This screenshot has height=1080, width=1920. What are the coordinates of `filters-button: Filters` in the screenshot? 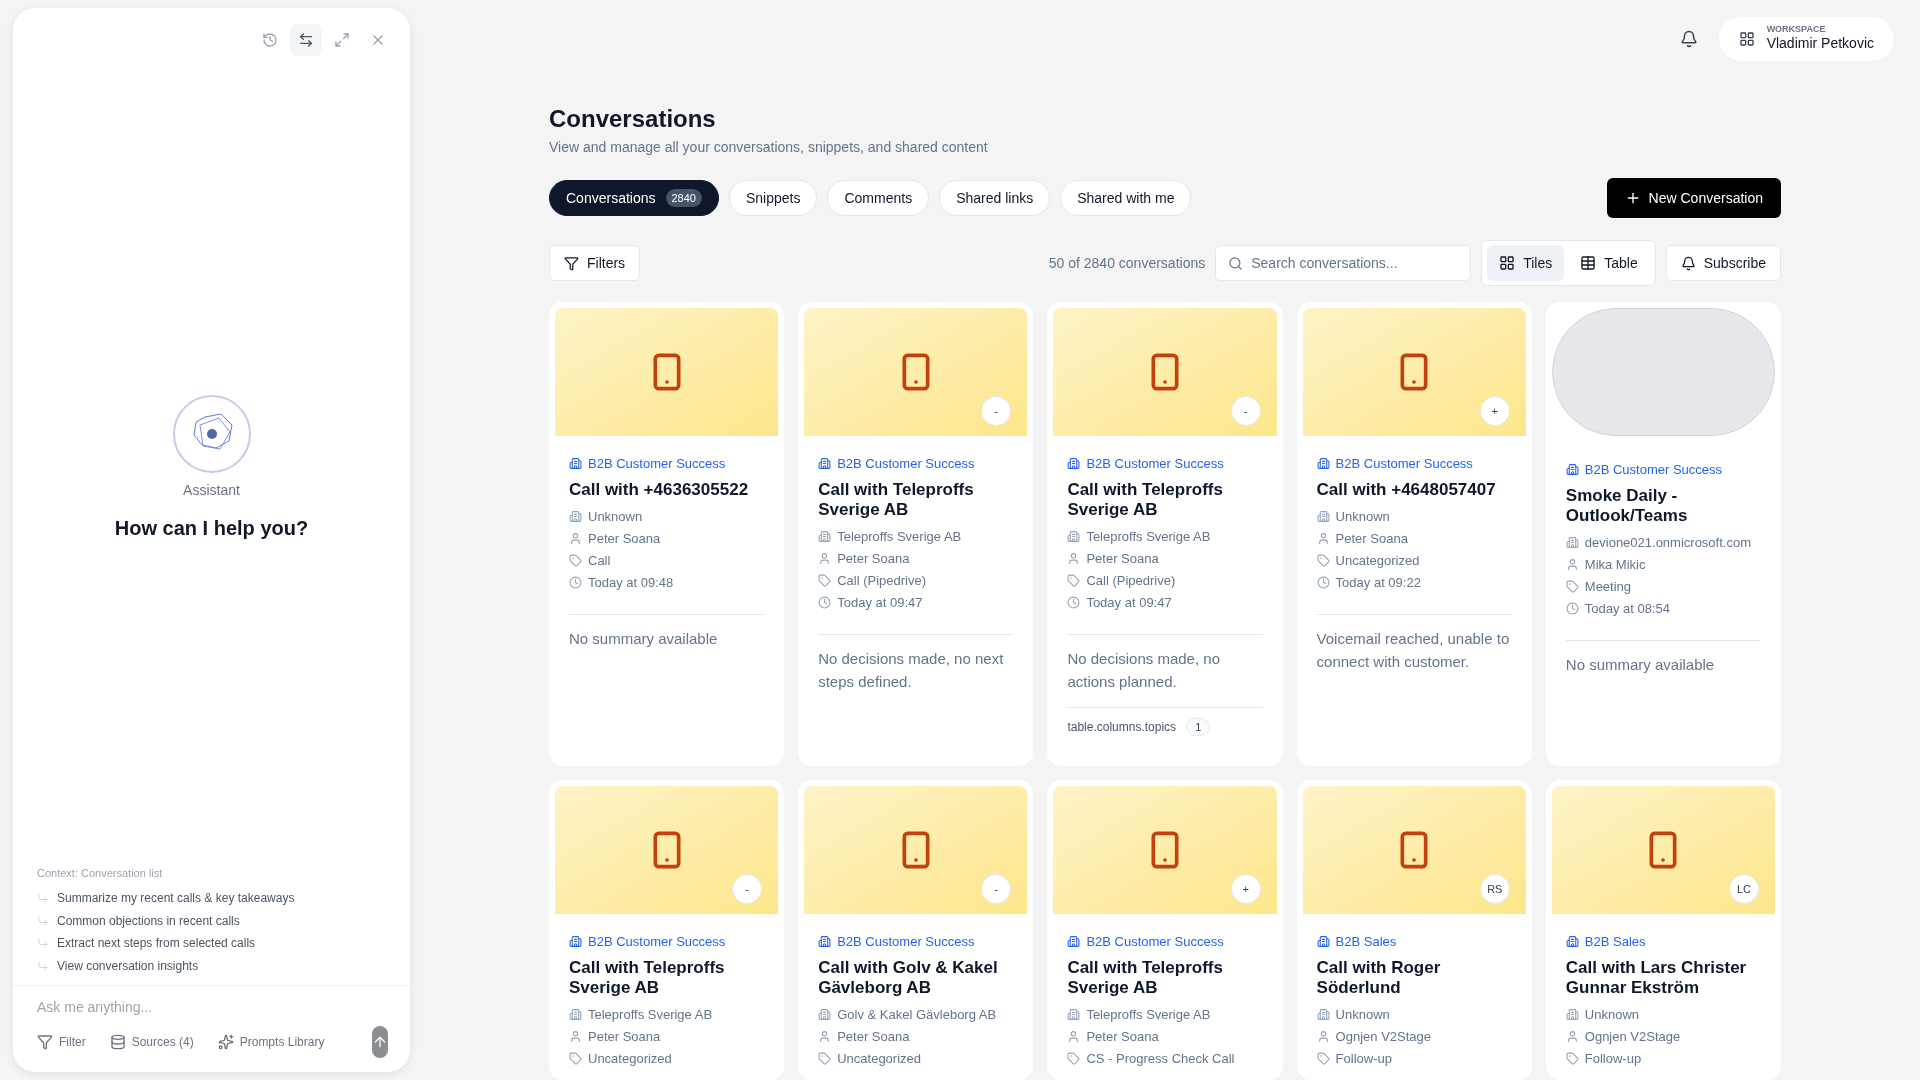 It's located at (595, 263).